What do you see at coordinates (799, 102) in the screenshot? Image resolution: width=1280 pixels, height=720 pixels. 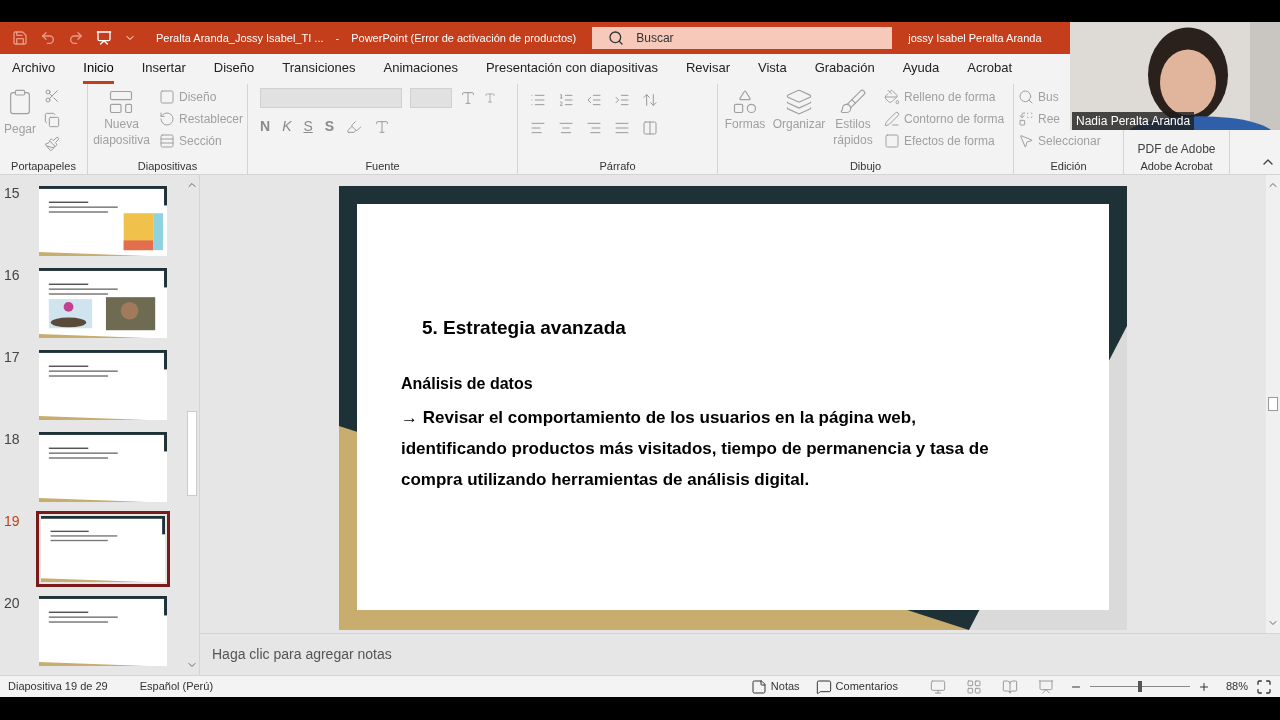 I see `arrange-icon` at bounding box center [799, 102].